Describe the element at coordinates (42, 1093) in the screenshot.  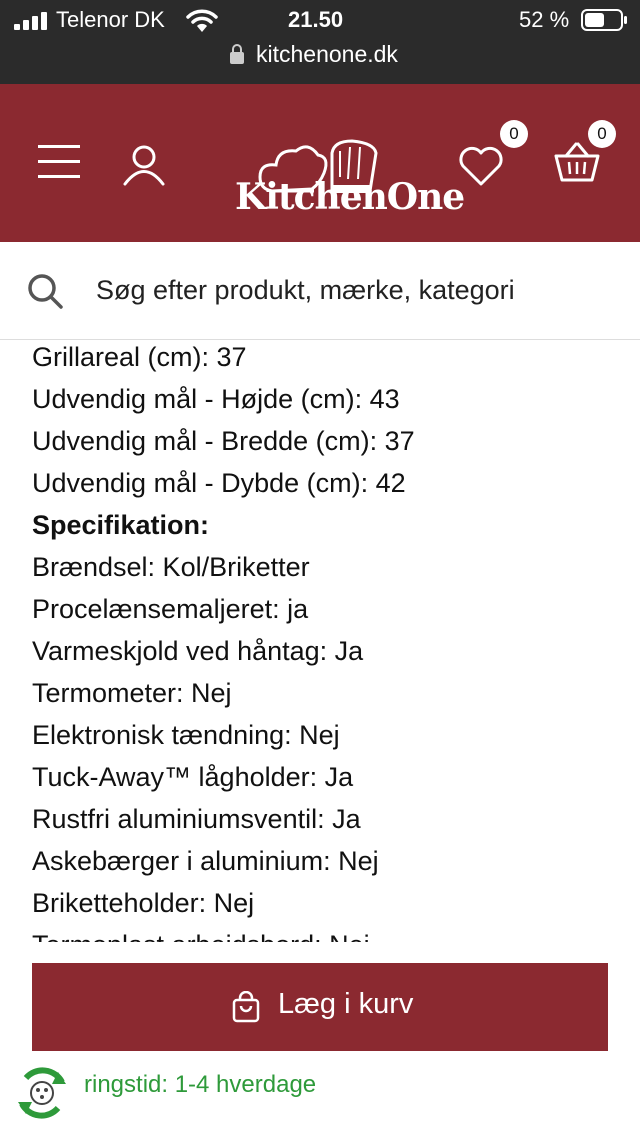
I see `delivery-icon` at that location.